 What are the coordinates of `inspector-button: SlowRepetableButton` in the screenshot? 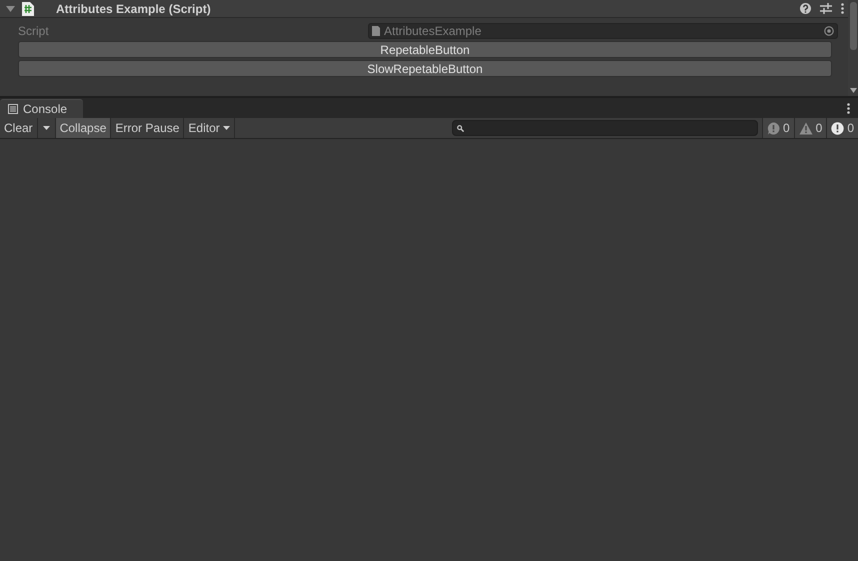 It's located at (425, 68).